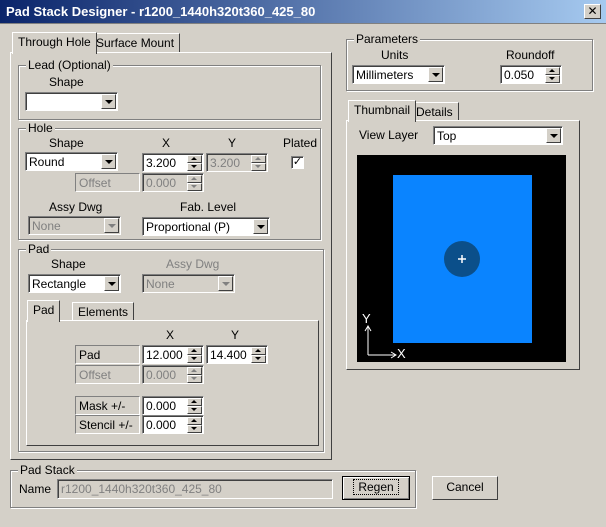 Image resolution: width=606 pixels, height=527 pixels. I want to click on mask-spinner: 0.000, so click(173, 405).